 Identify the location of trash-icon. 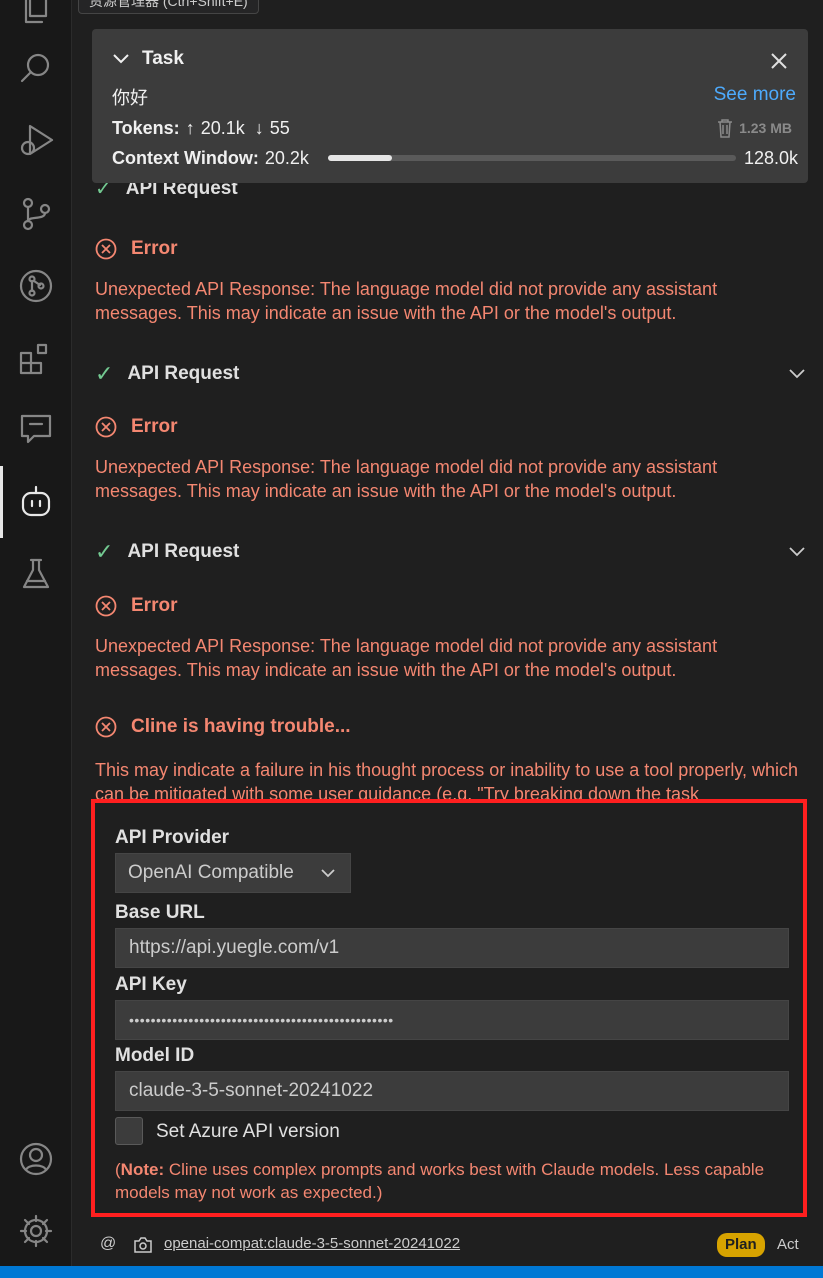
(725, 128).